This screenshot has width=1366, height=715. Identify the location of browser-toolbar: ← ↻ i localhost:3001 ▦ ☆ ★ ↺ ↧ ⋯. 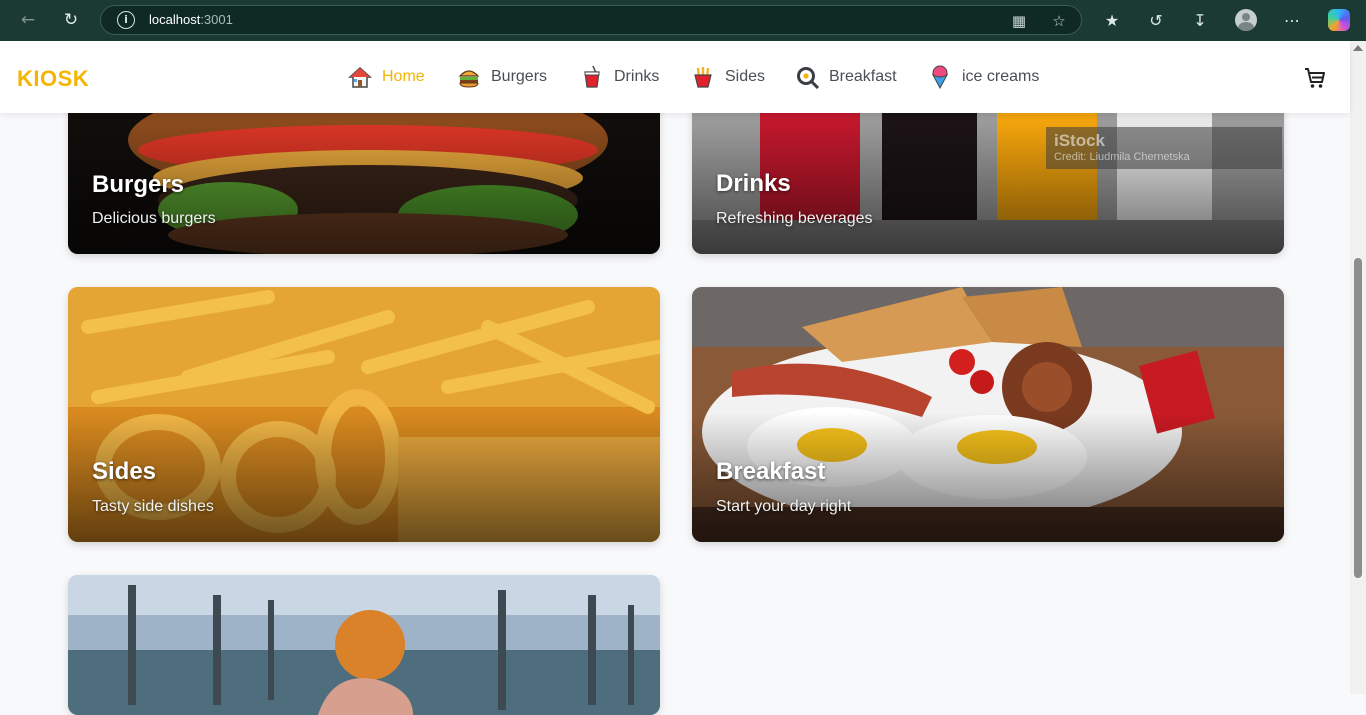
(683, 20).